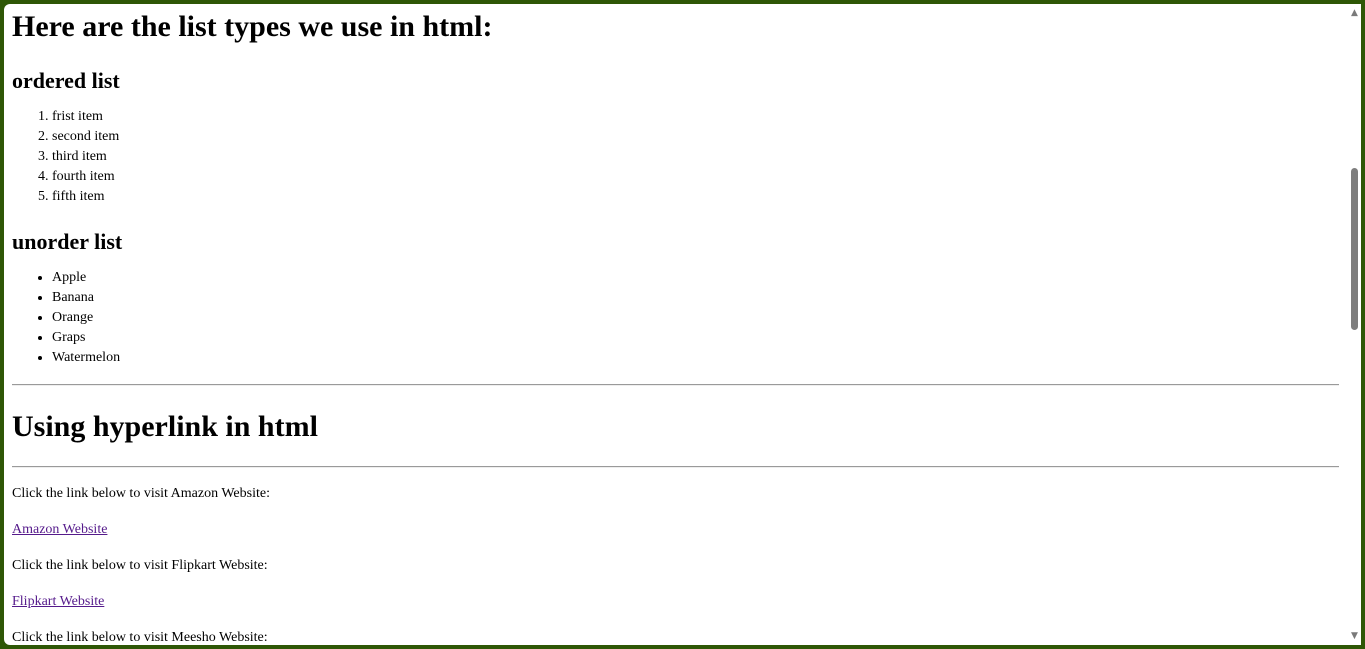  What do you see at coordinates (695, 137) in the screenshot?
I see `list-item: second item` at bounding box center [695, 137].